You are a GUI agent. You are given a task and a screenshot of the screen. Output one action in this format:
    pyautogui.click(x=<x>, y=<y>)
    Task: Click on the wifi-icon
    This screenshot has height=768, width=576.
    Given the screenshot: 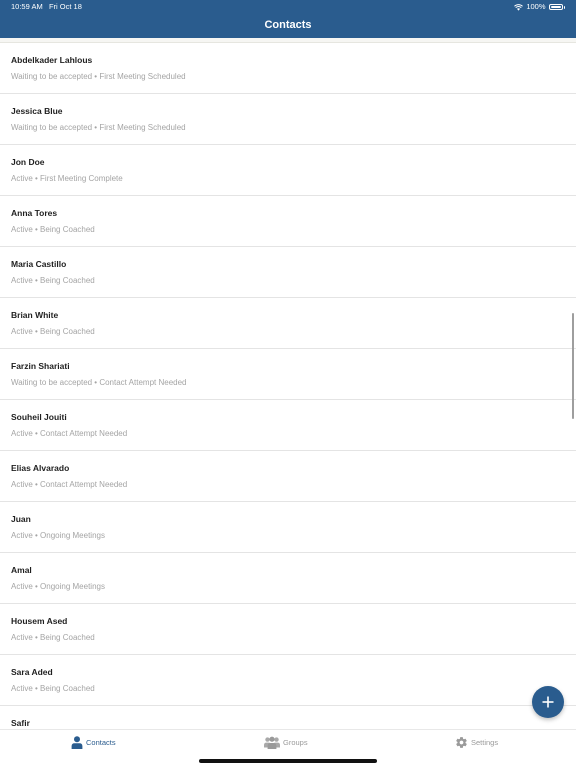 What is the action you would take?
    pyautogui.click(x=519, y=7)
    